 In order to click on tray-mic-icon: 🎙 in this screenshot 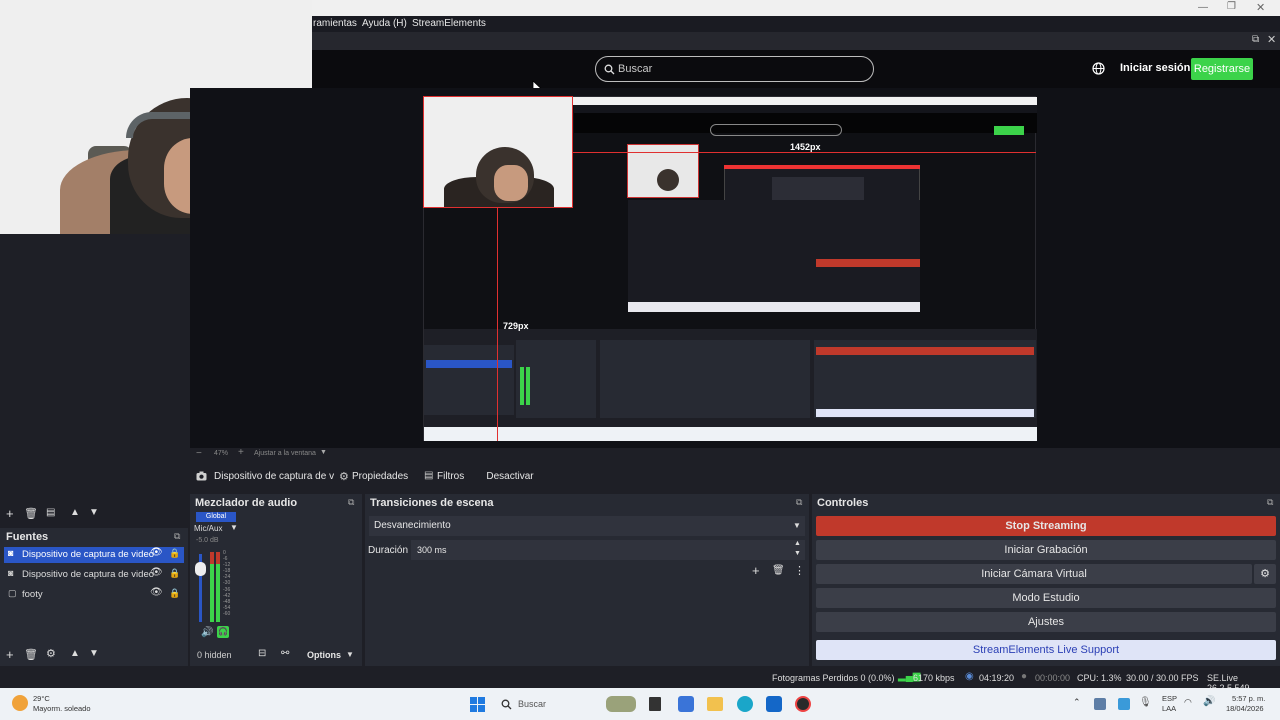, I will do `click(1145, 702)`.